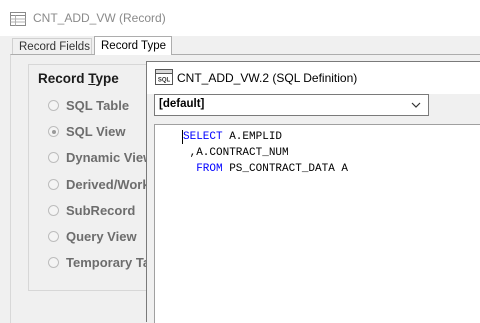 This screenshot has width=480, height=323. What do you see at coordinates (98, 106) in the screenshot?
I see `radio-sql-table: SQL Table` at bounding box center [98, 106].